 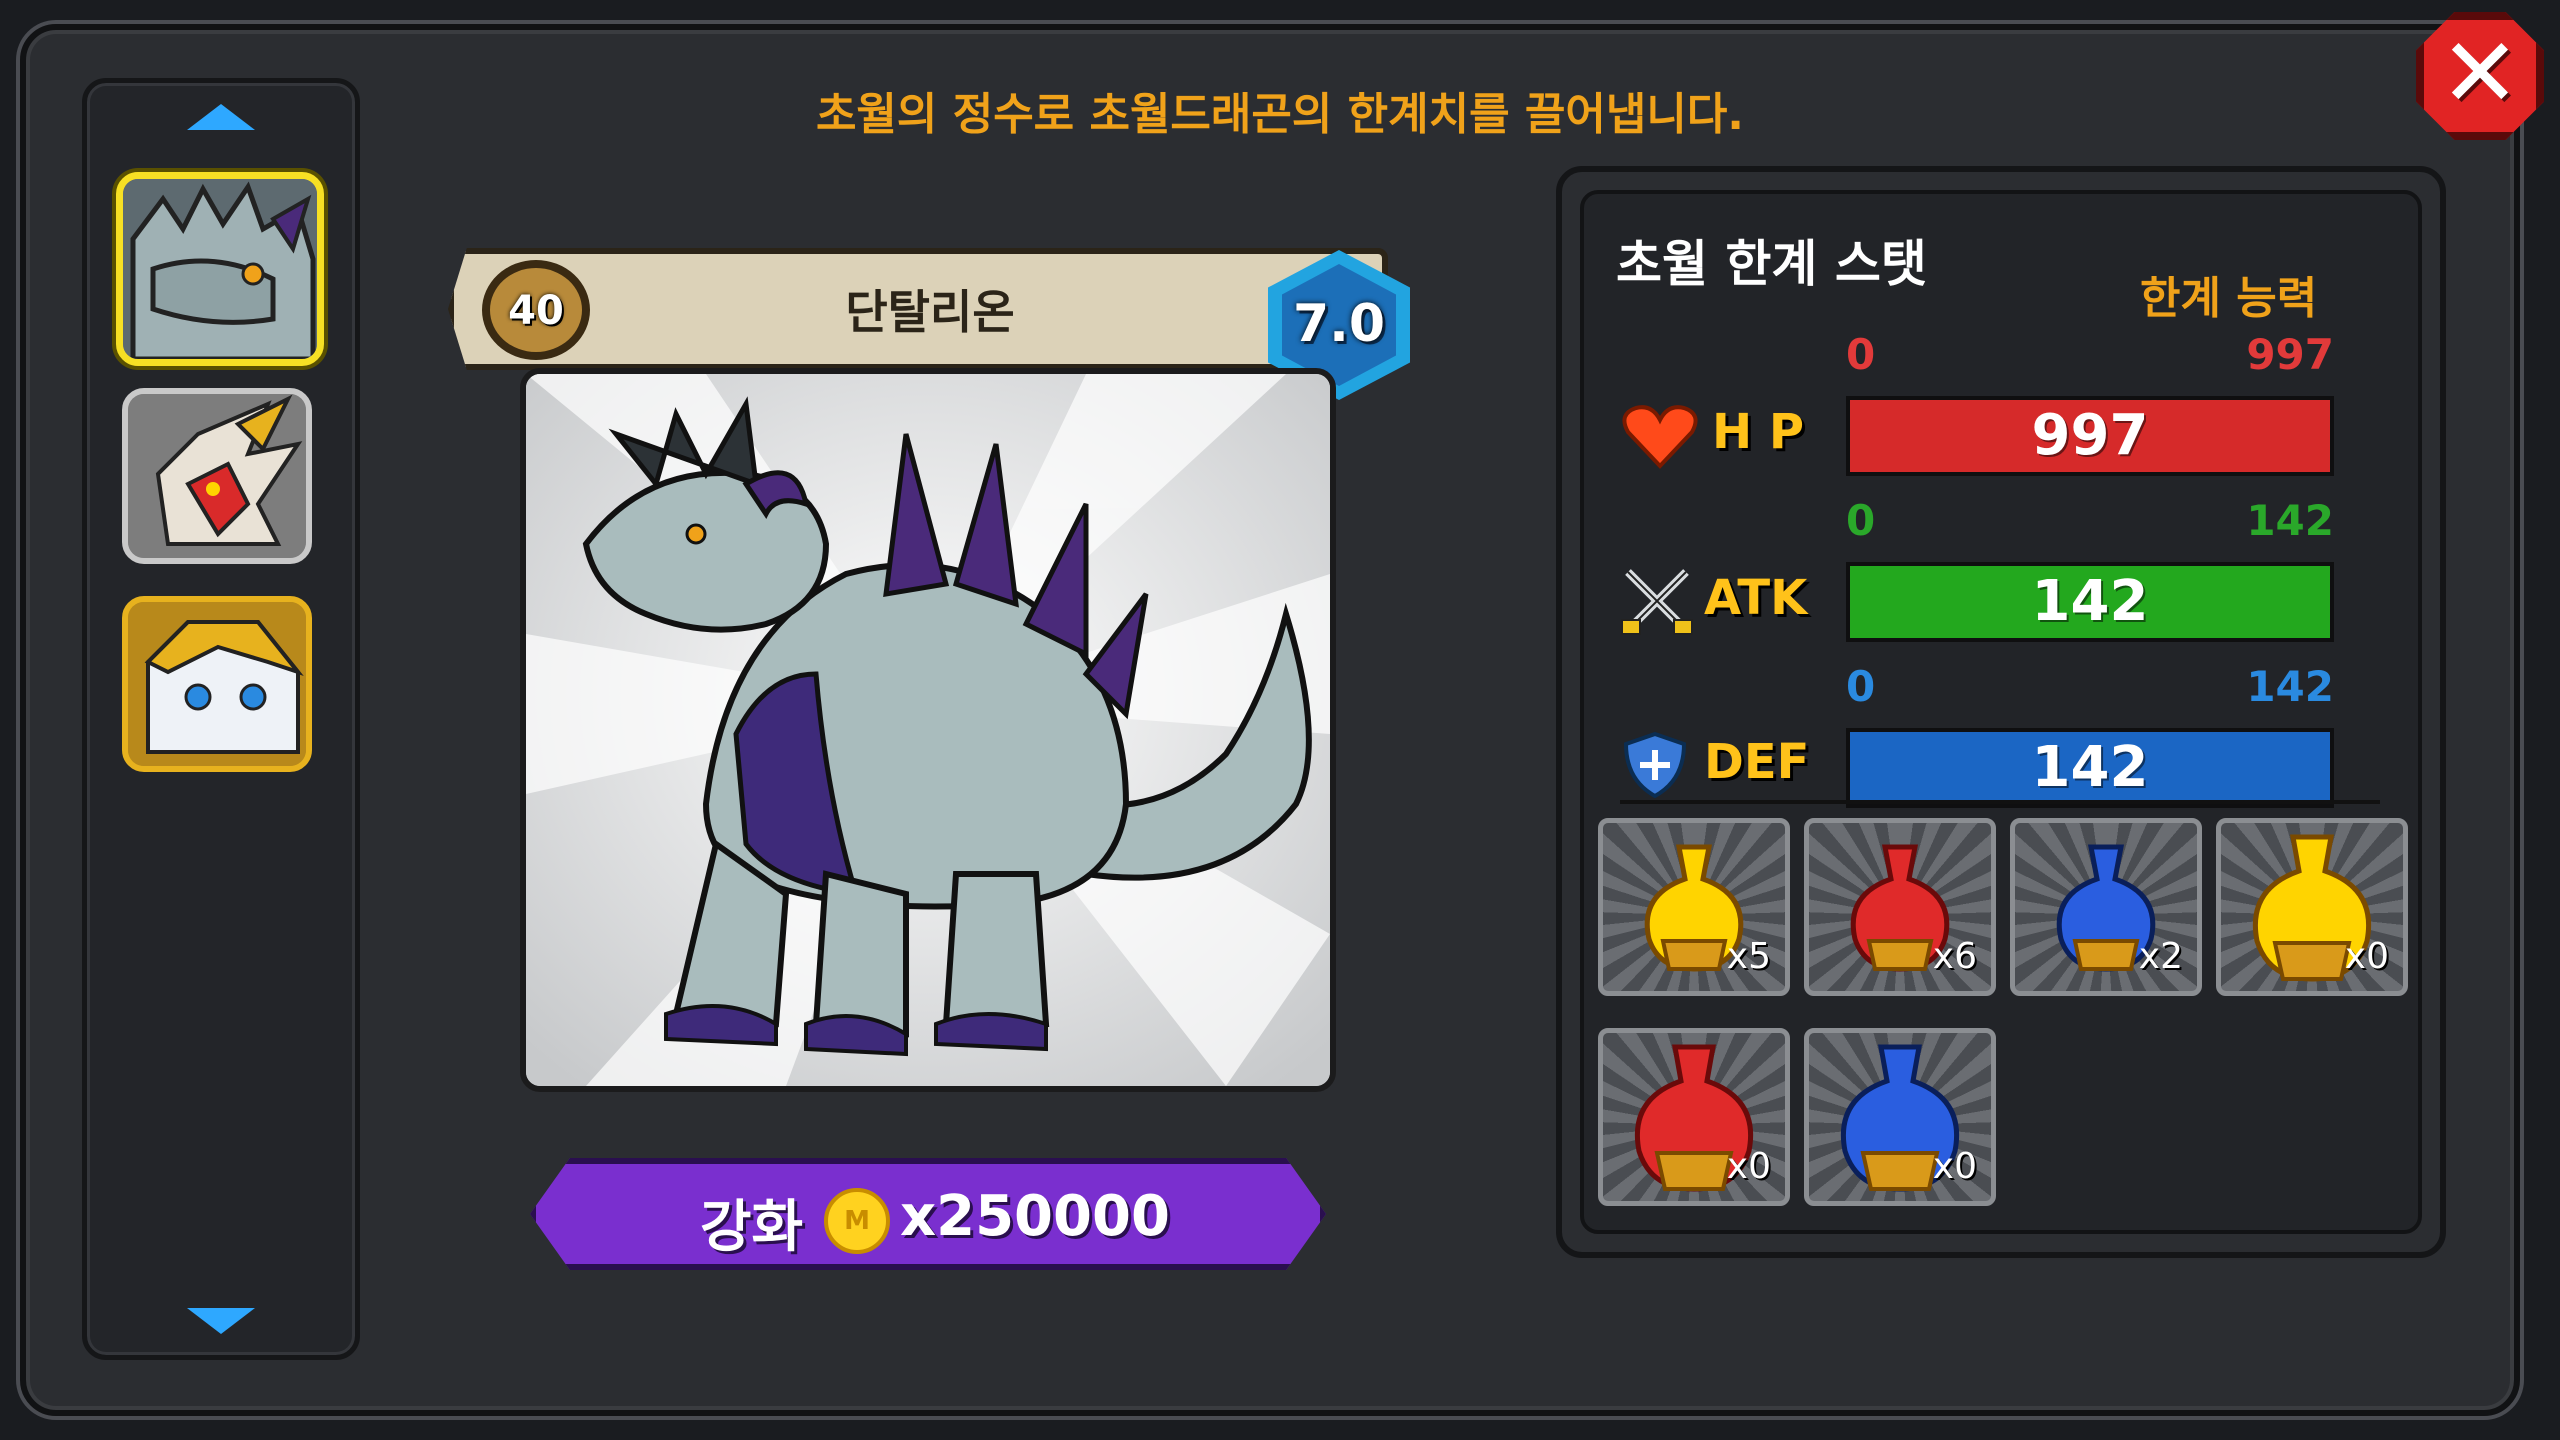 I want to click on potion-count: x6, so click(x=1954, y=956).